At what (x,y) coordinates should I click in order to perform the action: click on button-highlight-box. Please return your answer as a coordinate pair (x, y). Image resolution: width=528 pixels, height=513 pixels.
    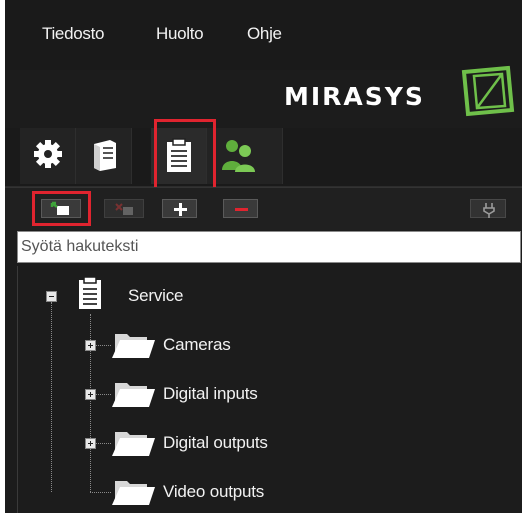
    Looking at the image, I should click on (61, 208).